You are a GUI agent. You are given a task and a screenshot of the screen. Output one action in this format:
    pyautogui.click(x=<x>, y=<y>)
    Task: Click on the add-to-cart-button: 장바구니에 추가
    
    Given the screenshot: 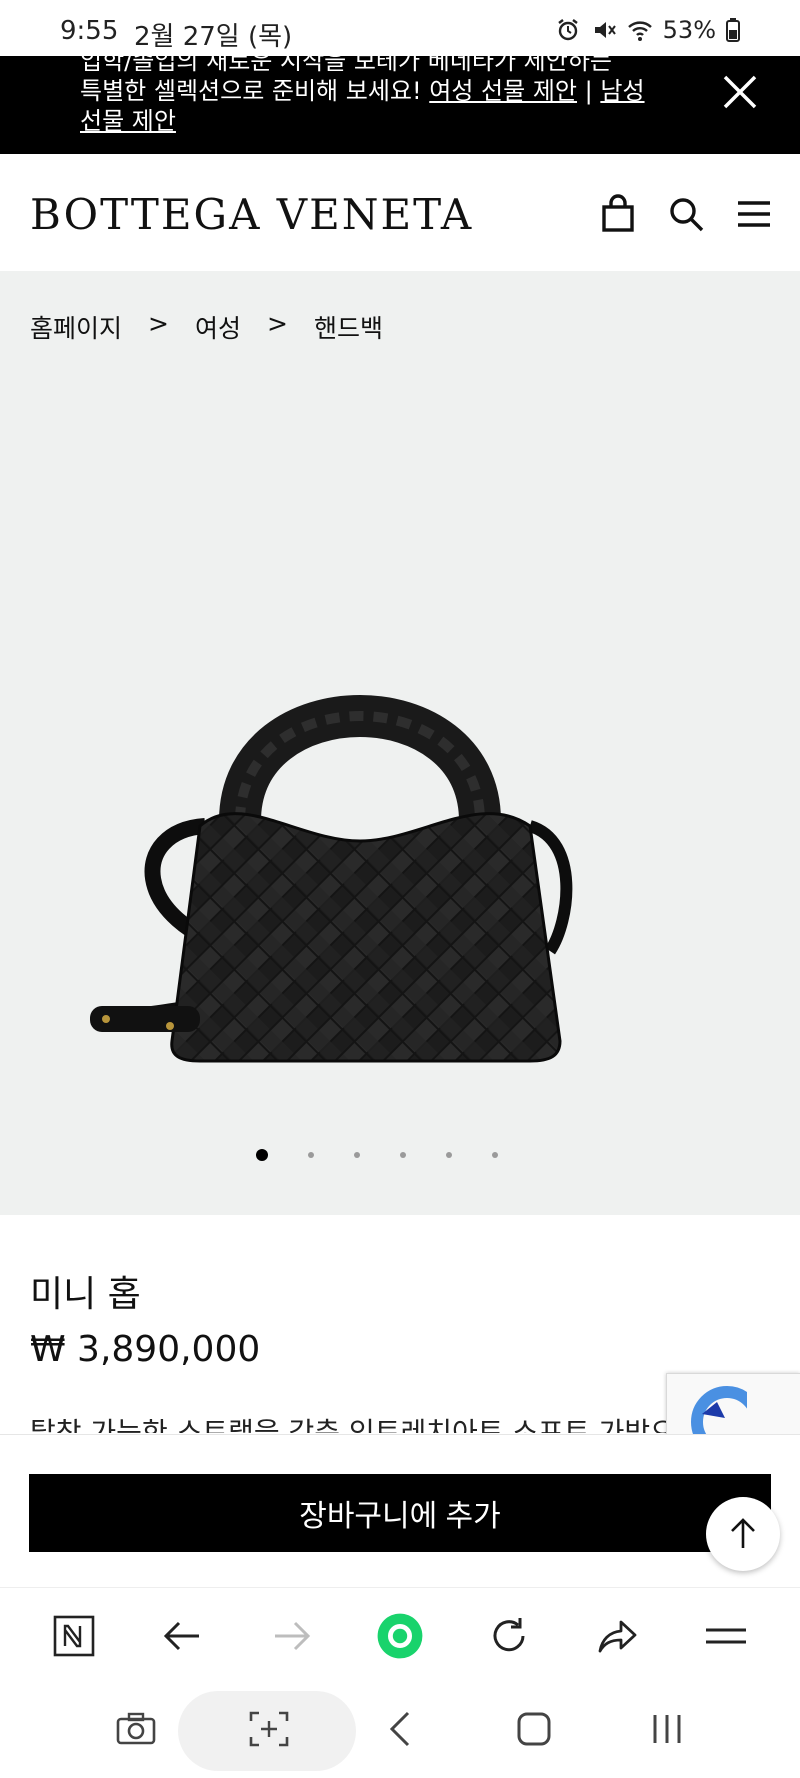 What is the action you would take?
    pyautogui.click(x=400, y=1513)
    